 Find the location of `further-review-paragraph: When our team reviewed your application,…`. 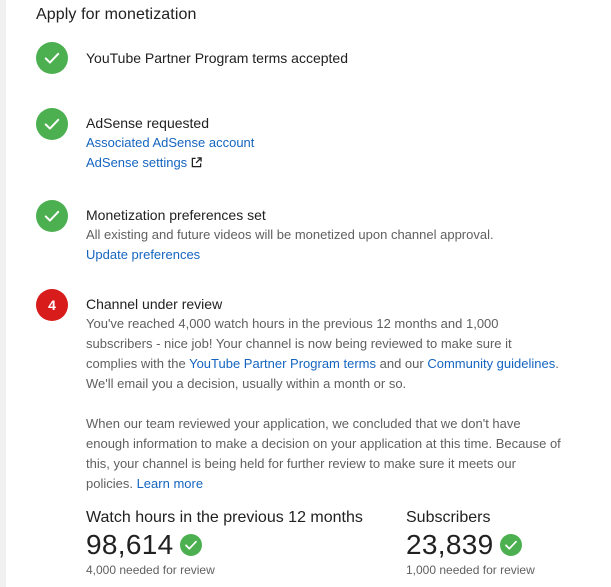

further-review-paragraph: When our team reviewed your application,… is located at coordinates (326, 454).